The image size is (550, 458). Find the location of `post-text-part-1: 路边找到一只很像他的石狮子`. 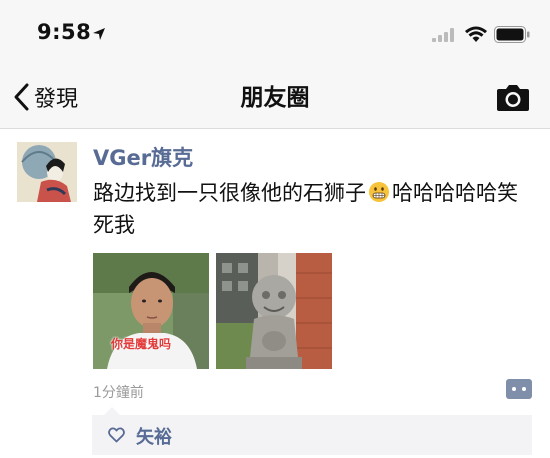

post-text-part-1: 路边找到一只很像他的石狮子 is located at coordinates (229, 193).